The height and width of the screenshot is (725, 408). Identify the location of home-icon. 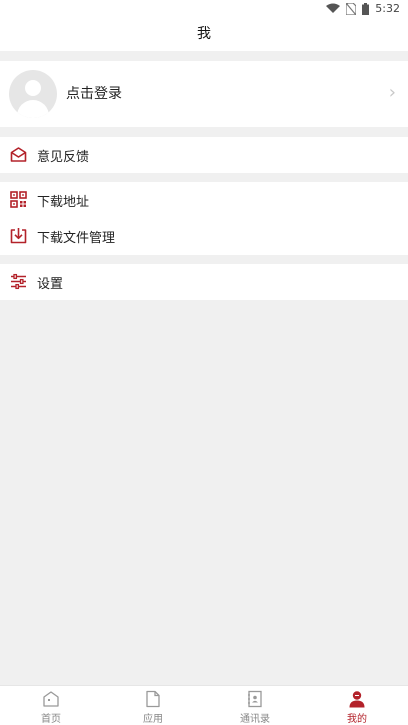
(51, 699).